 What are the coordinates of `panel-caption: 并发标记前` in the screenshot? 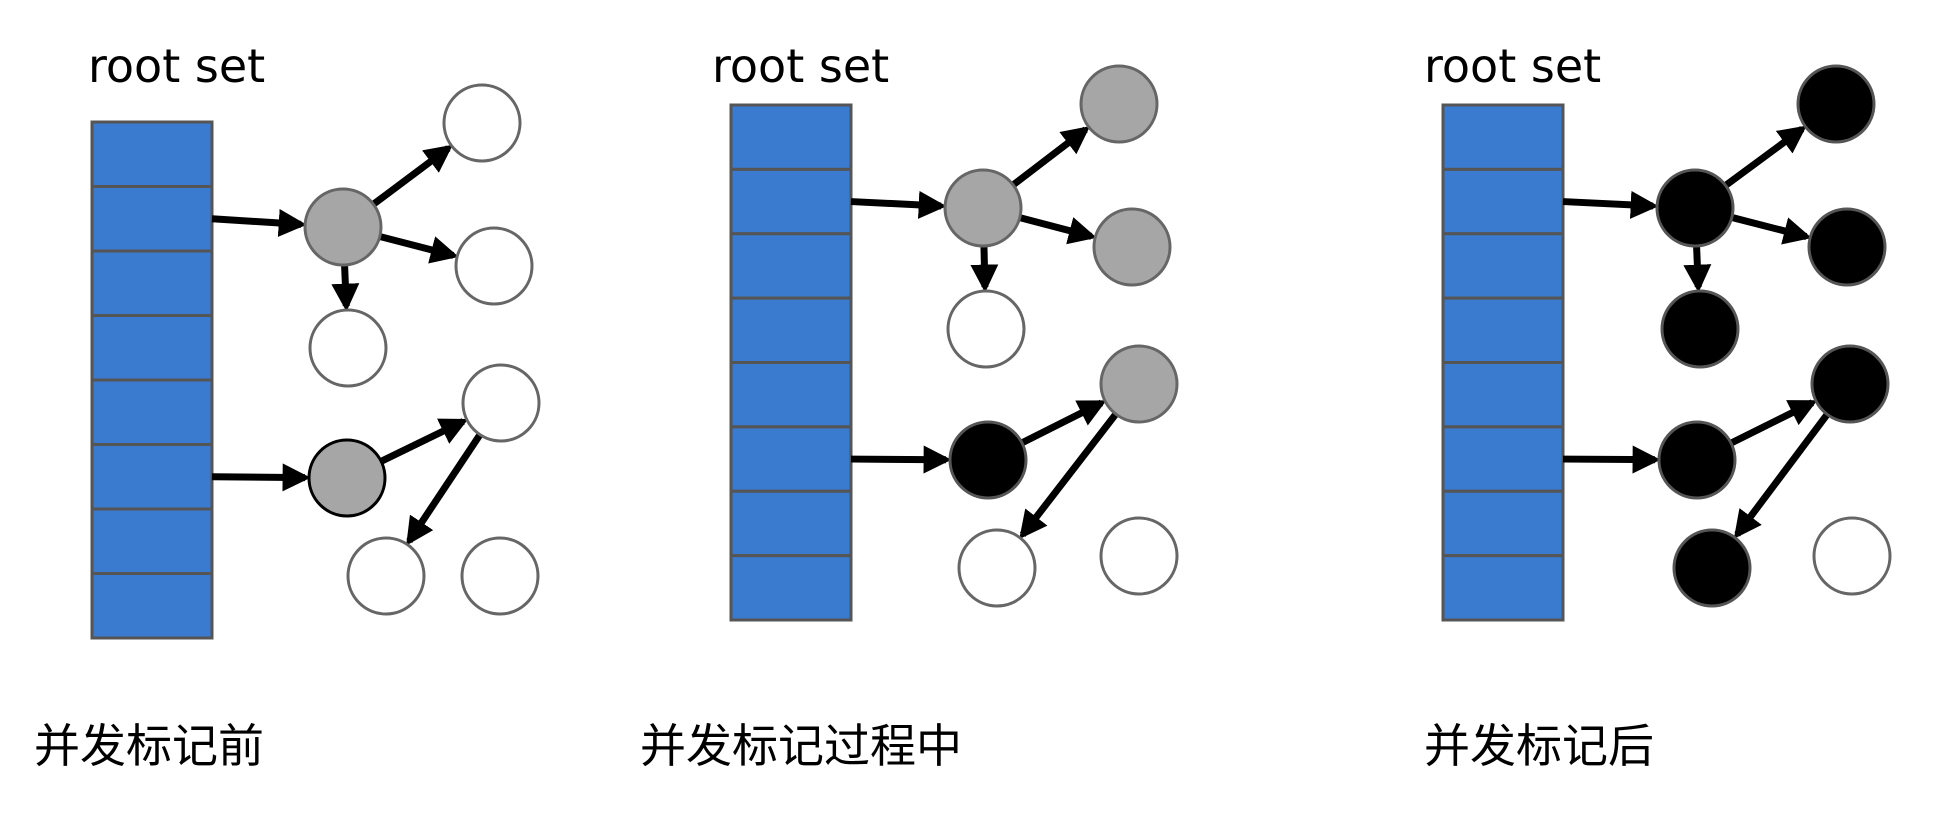 It's located at (149, 746).